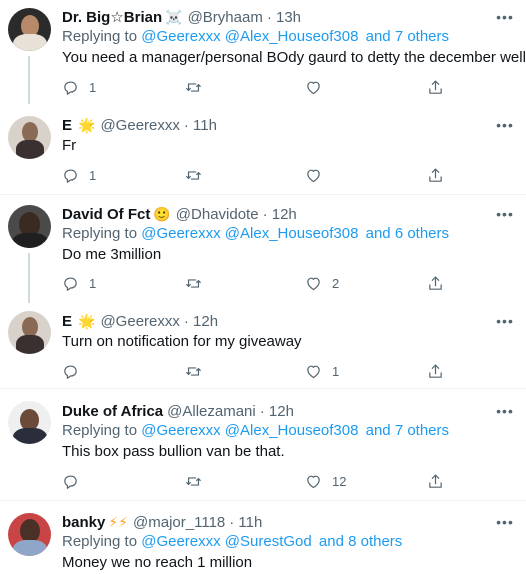 This screenshot has height=574, width=526. Describe the element at coordinates (118, 522) in the screenshot. I see `name-emoji: ⚡⚡` at that location.